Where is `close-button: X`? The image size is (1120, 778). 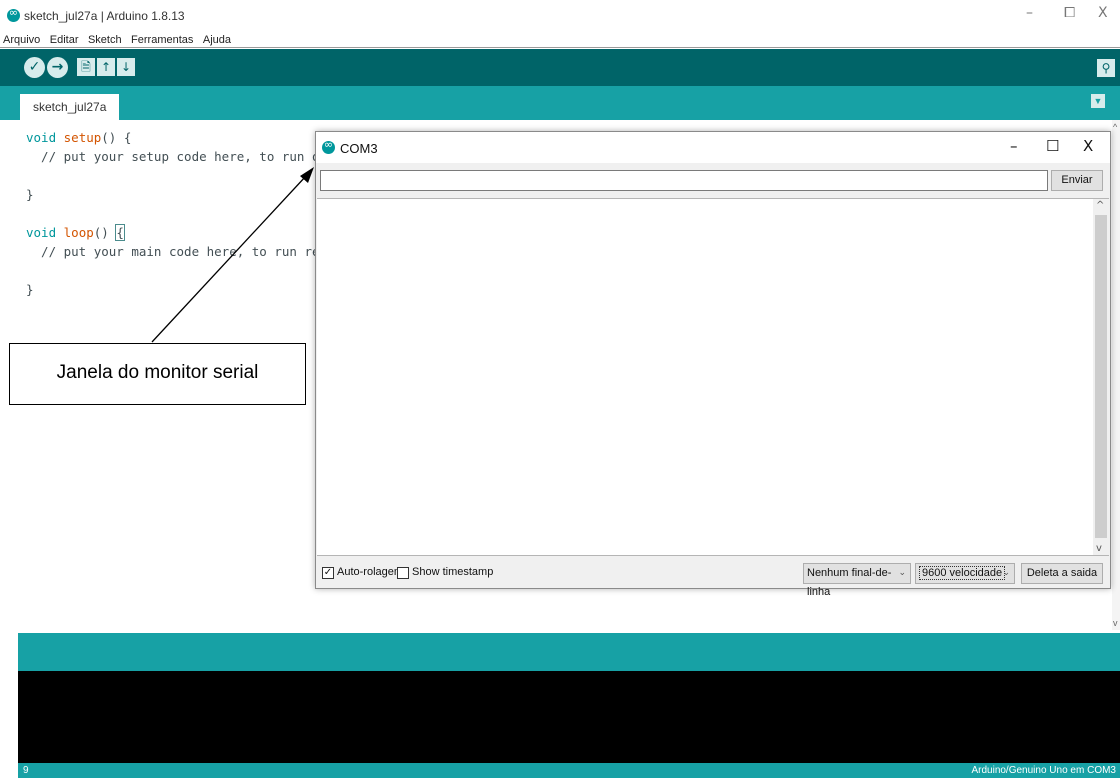
close-button: X is located at coordinates (1103, 13).